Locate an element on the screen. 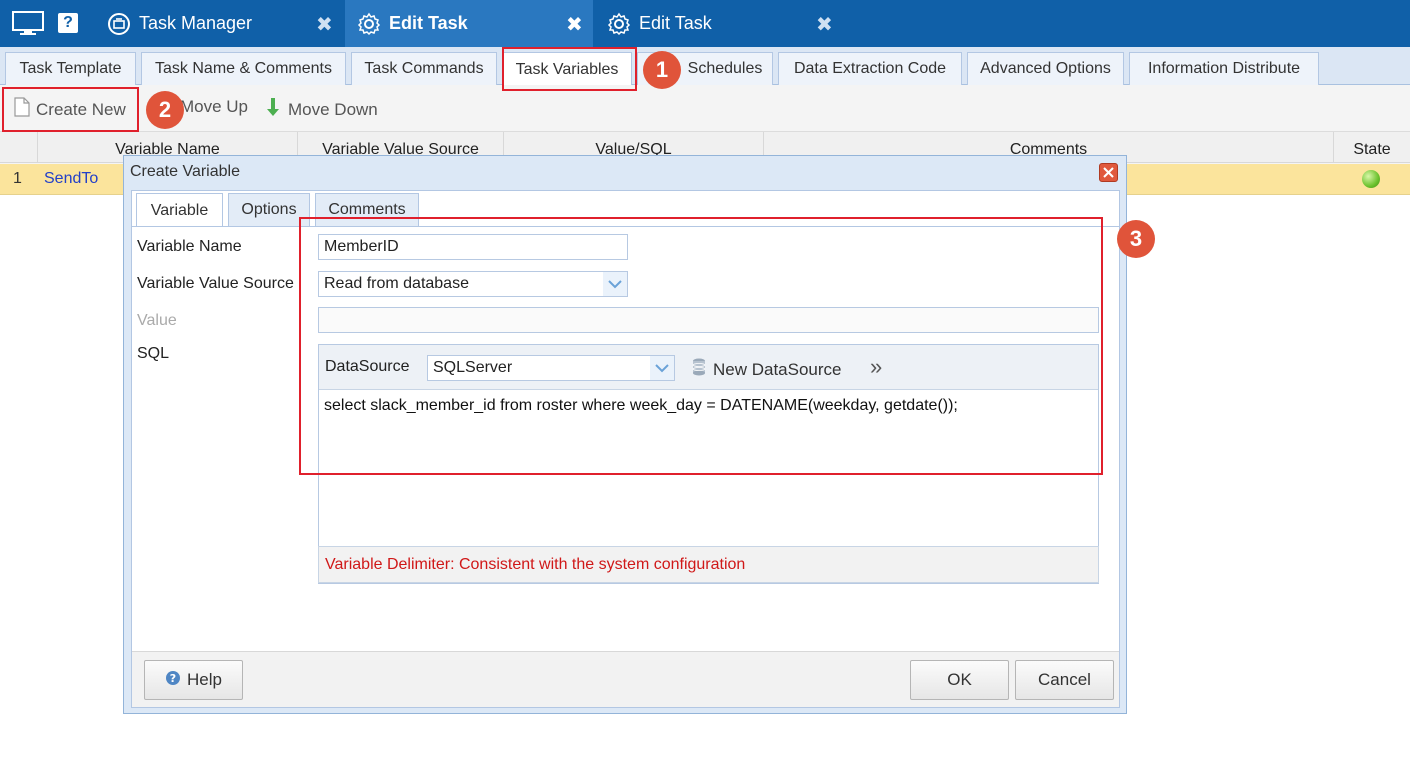 Image resolution: width=1410 pixels, height=775 pixels. variable-name-label: Variable Name is located at coordinates (189, 246).